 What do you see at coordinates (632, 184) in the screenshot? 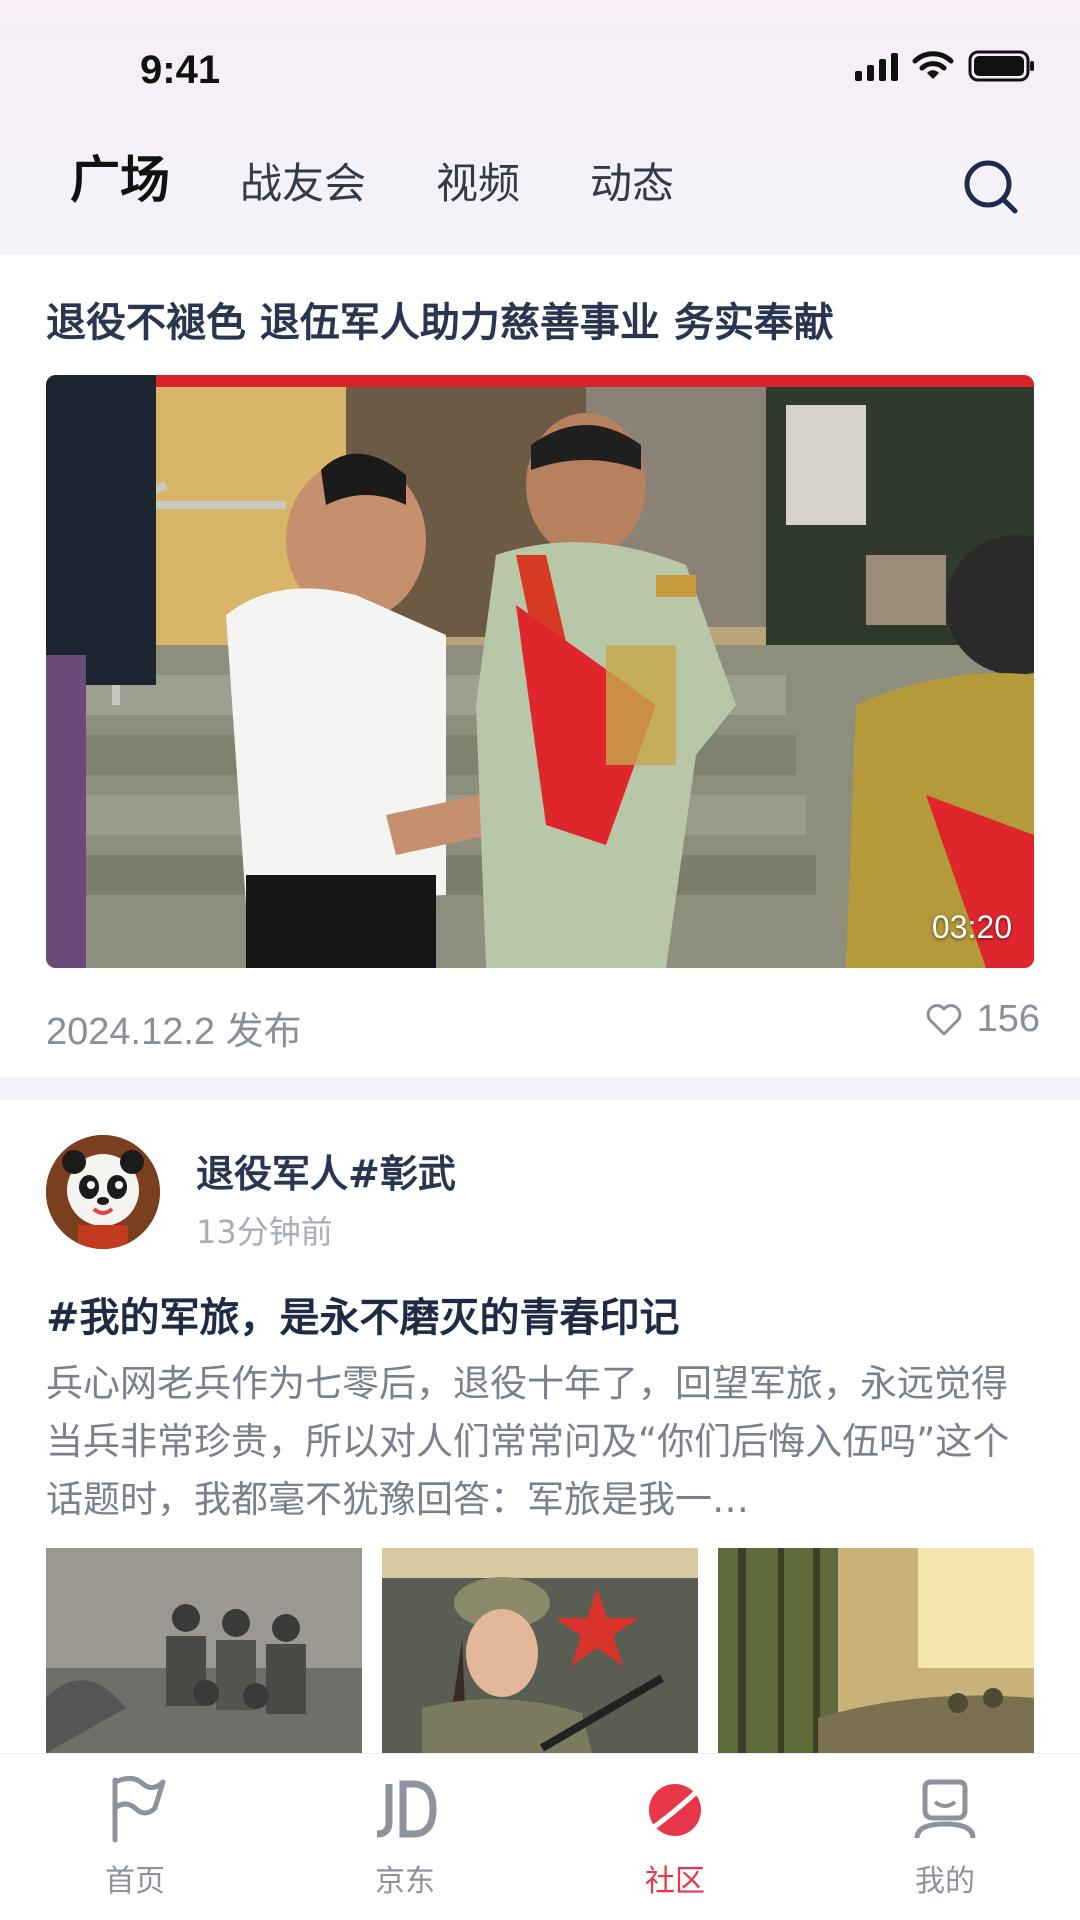
I see `tab-moments: 动态` at bounding box center [632, 184].